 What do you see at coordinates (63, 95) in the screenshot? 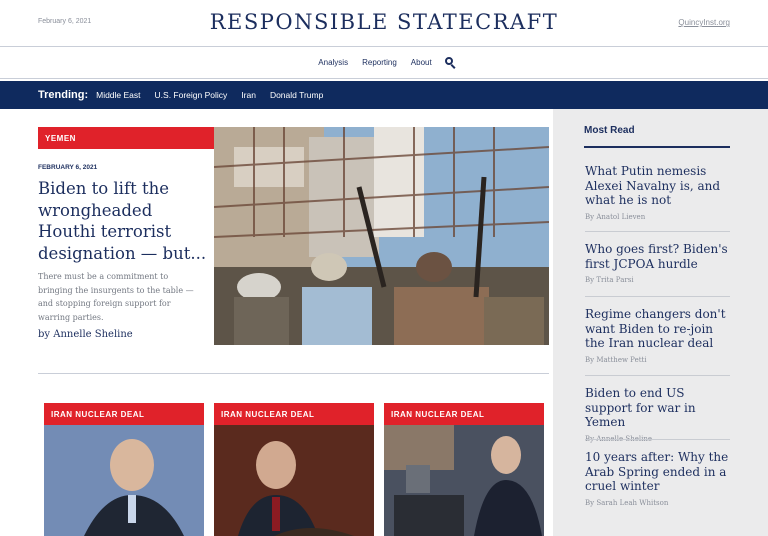
I see `trending-label: Trending:` at bounding box center [63, 95].